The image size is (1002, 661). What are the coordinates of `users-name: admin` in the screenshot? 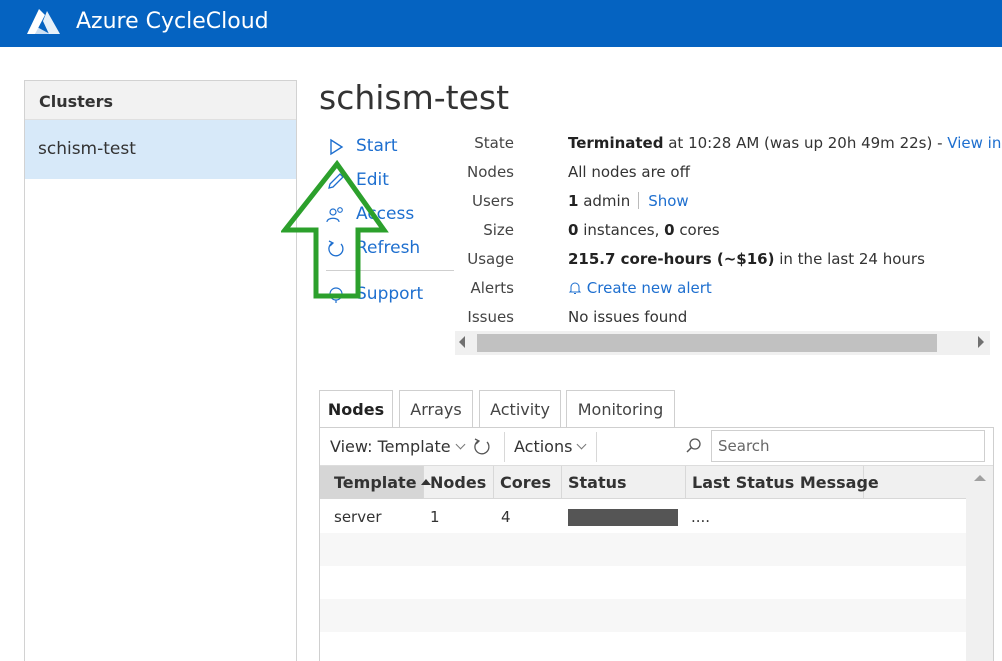 It's located at (604, 201).